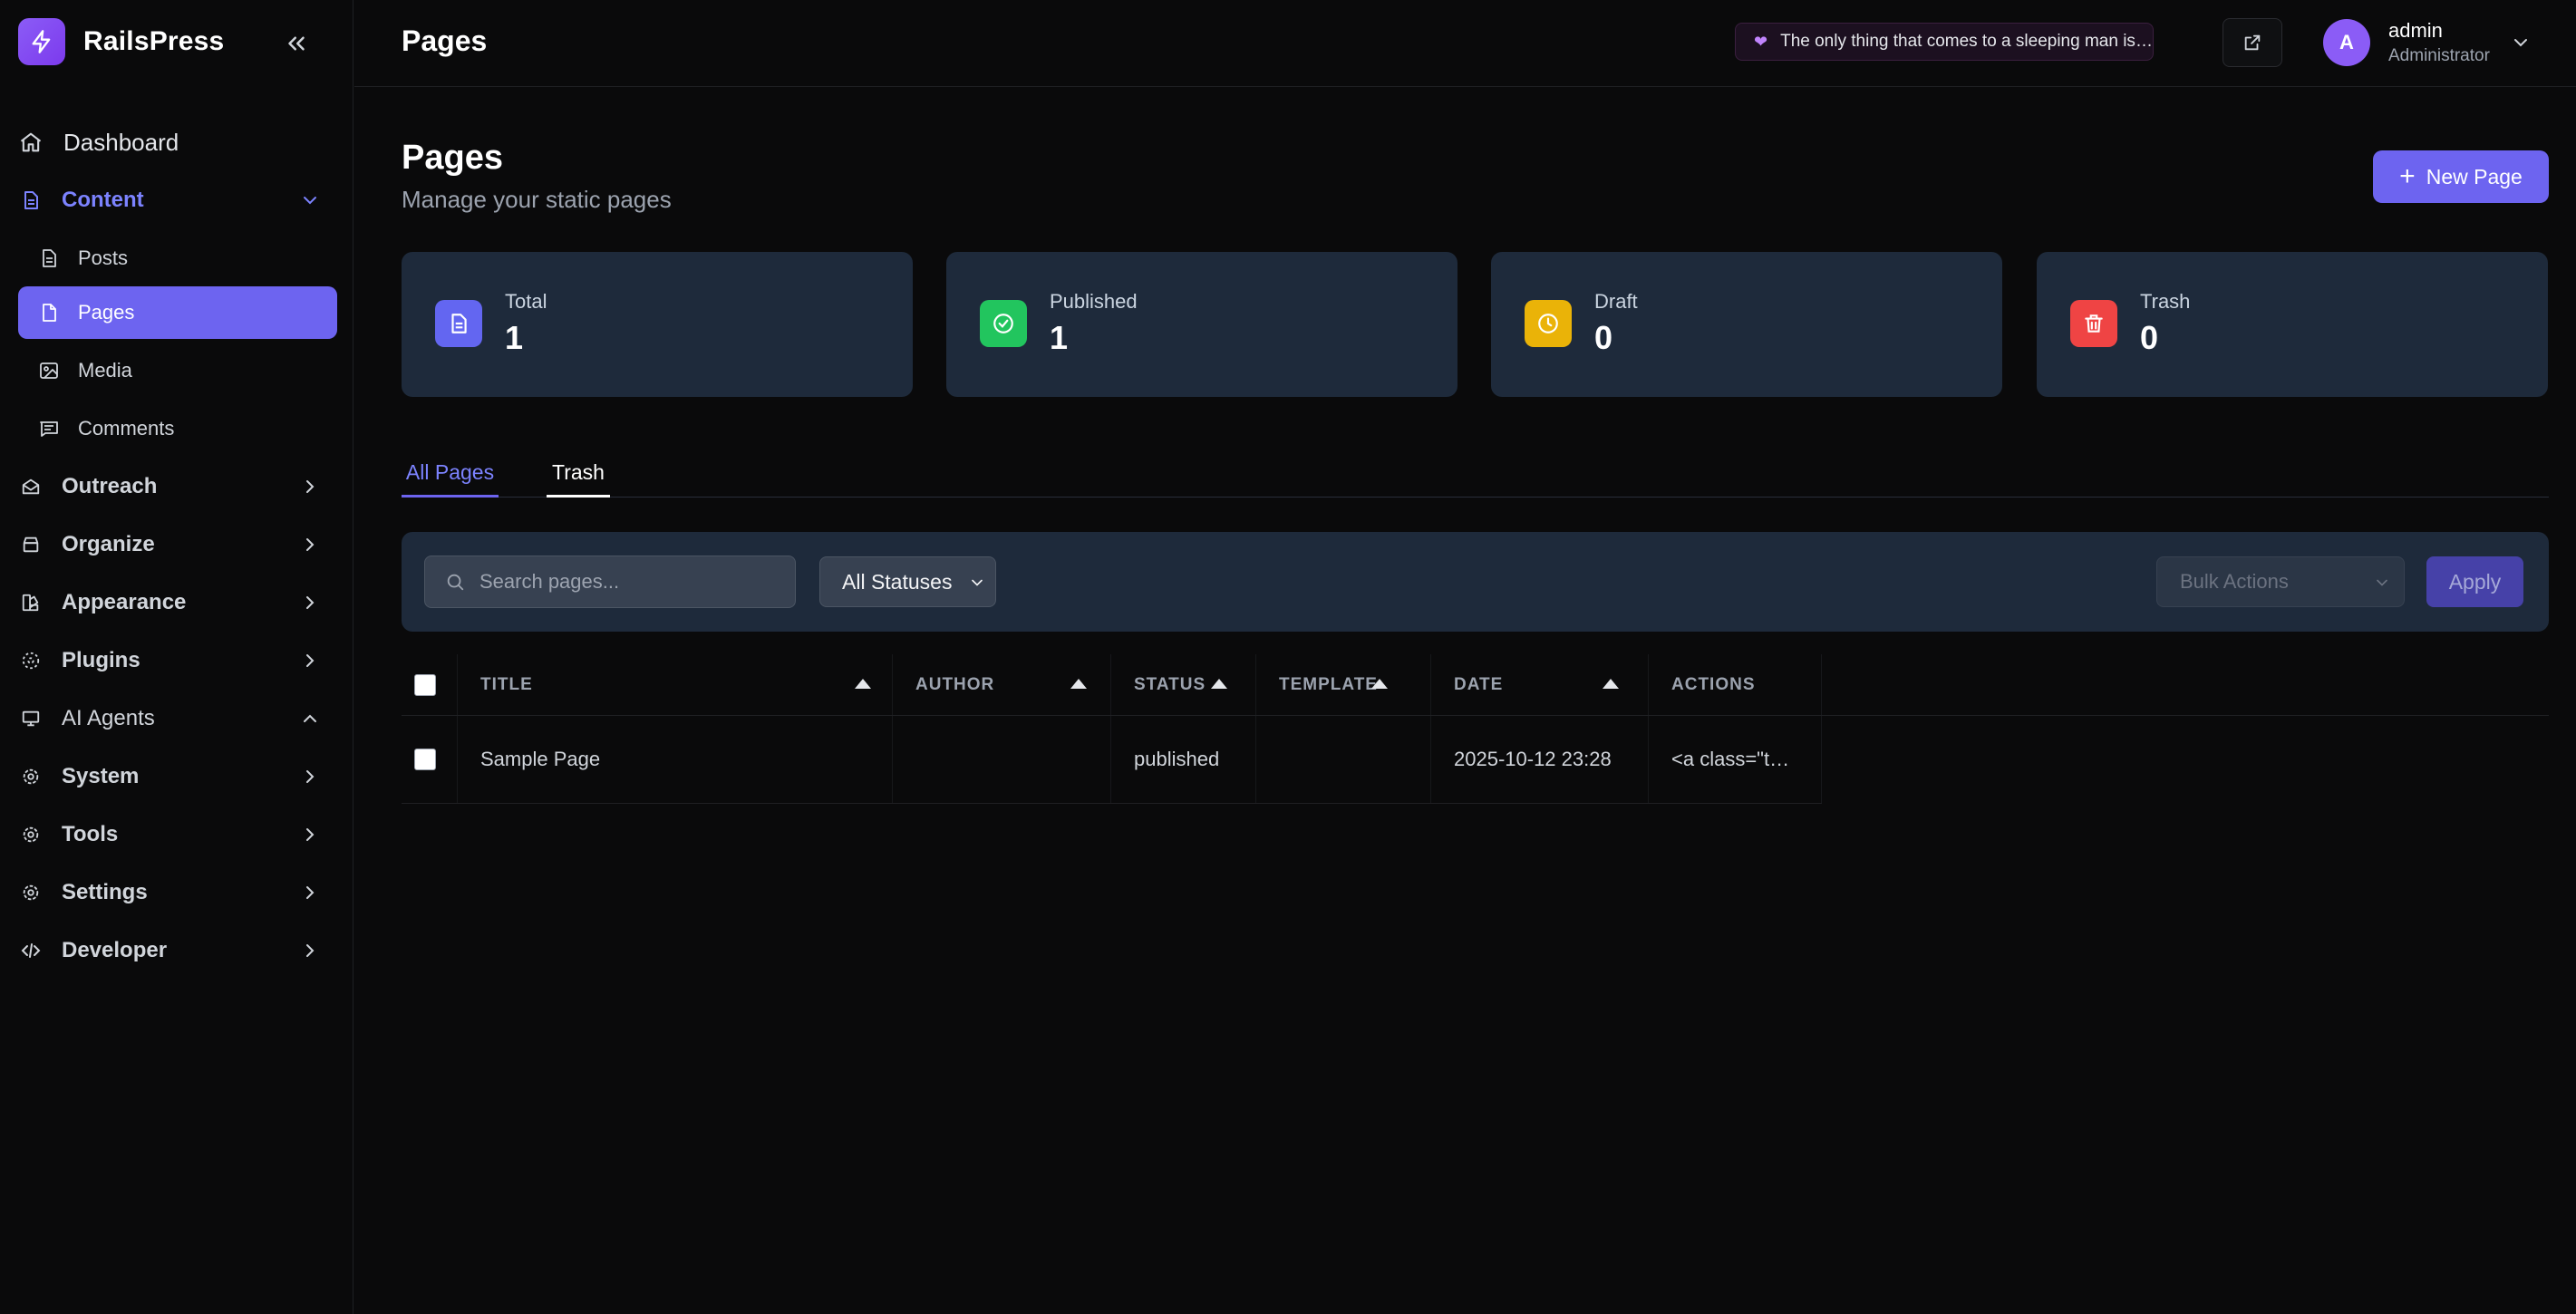 This screenshot has width=2576, height=1314. Describe the element at coordinates (1761, 41) in the screenshot. I see `heart-icon: ❤` at that location.